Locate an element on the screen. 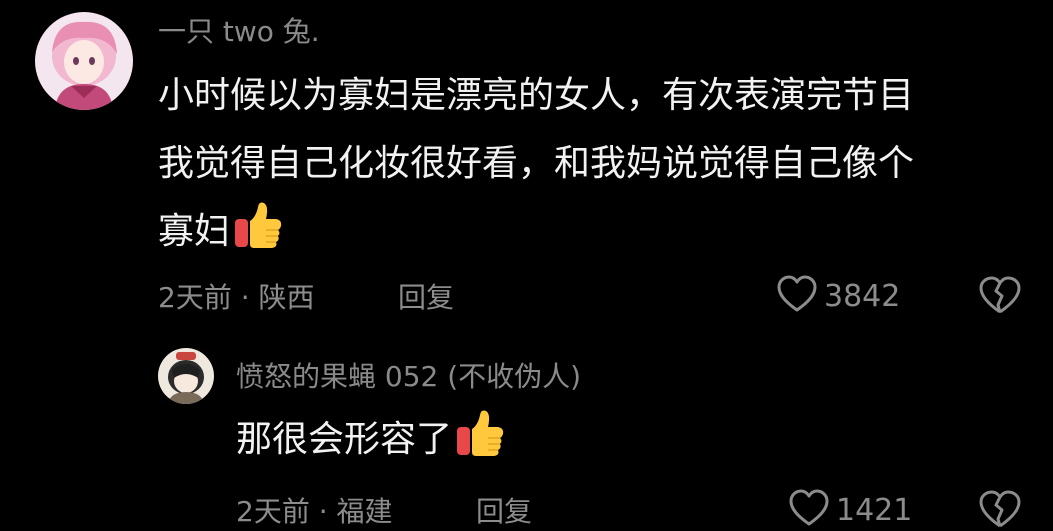  reply-username: 愤怒的果蝇 052 (不收伪人) is located at coordinates (408, 375).